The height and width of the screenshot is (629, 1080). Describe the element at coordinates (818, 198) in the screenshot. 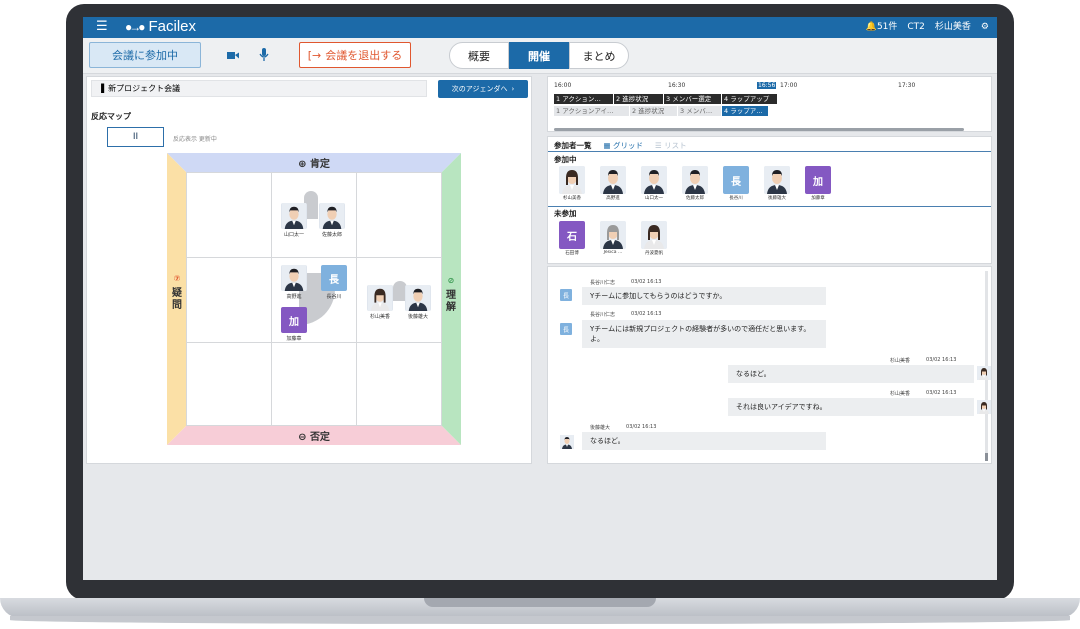

I see `participant-name: 加藤章` at that location.